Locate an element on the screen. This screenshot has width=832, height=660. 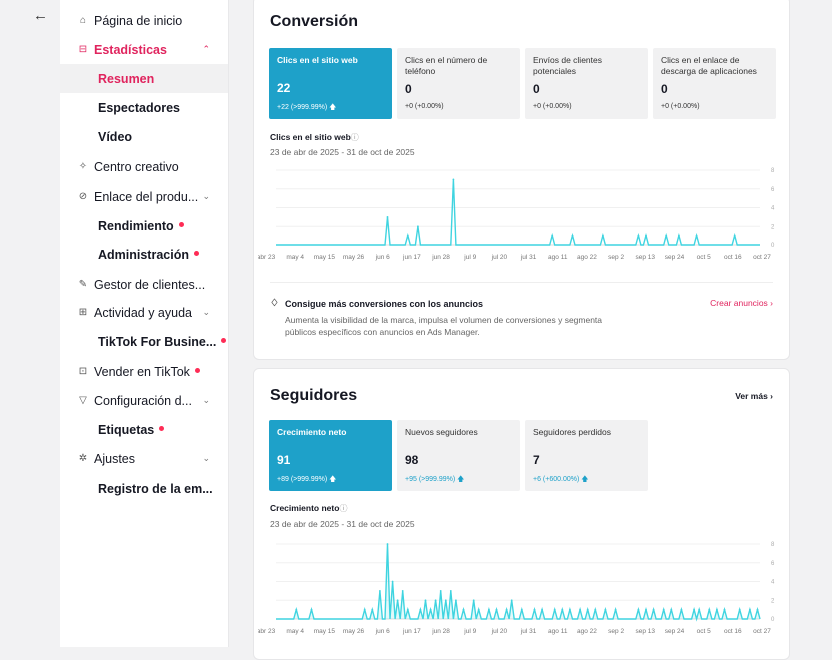
sidebar-item-performance: Rendimiento is located at coordinates (144, 225).